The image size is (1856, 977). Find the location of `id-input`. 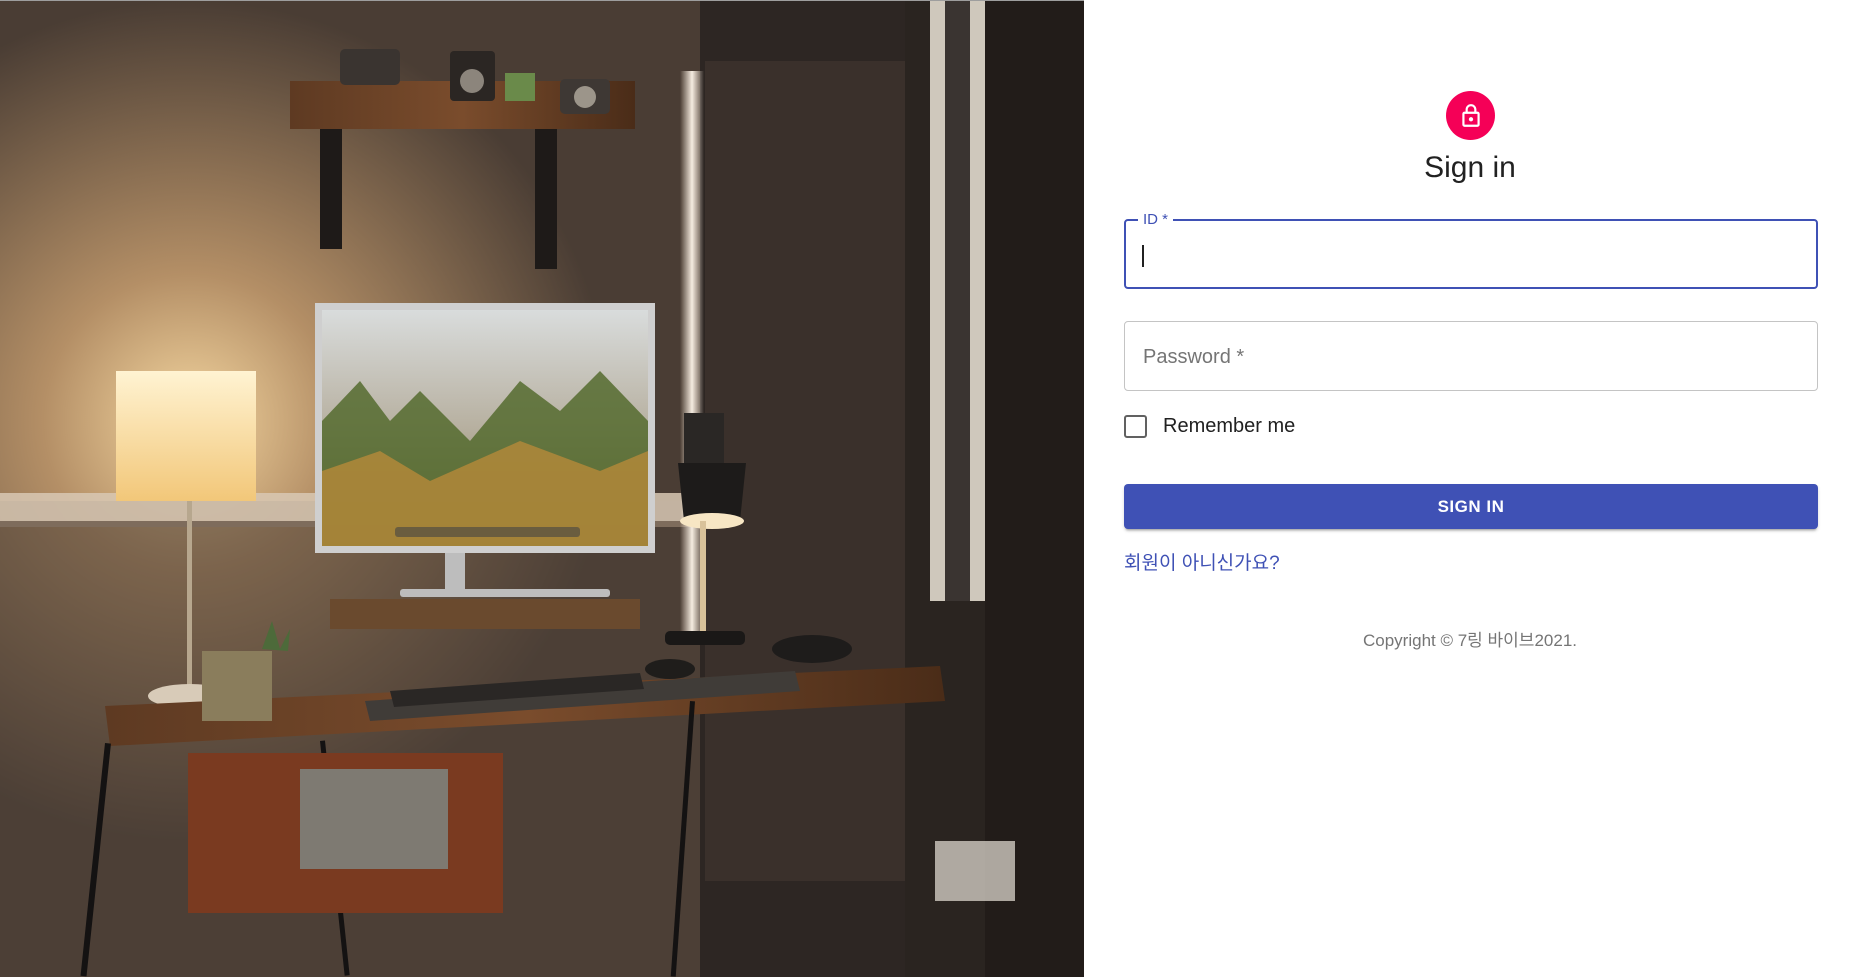

id-input is located at coordinates (1471, 254).